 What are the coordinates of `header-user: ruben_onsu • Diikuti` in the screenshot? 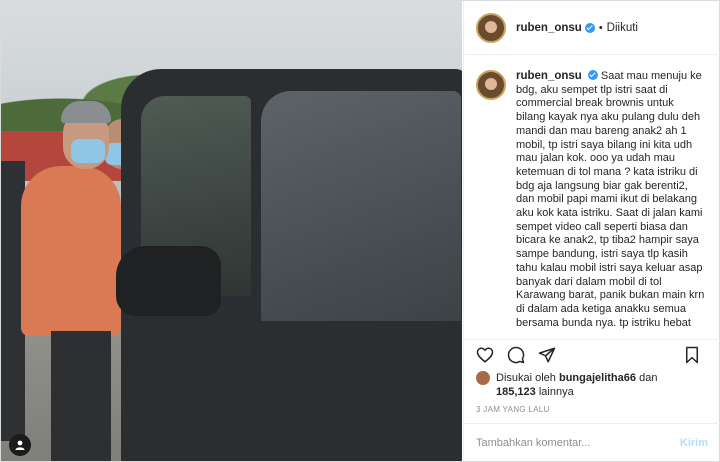 It's located at (577, 28).